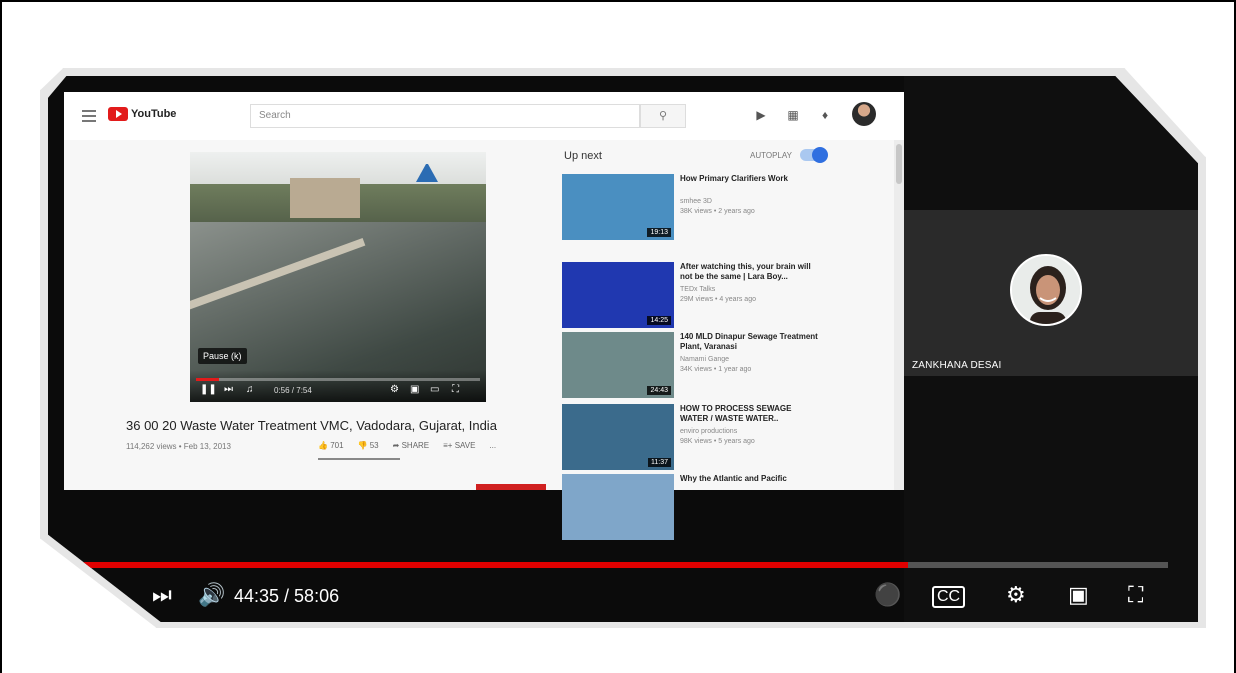 Image resolution: width=1236 pixels, height=673 pixels. I want to click on recommendation-duration: 19:13, so click(659, 232).